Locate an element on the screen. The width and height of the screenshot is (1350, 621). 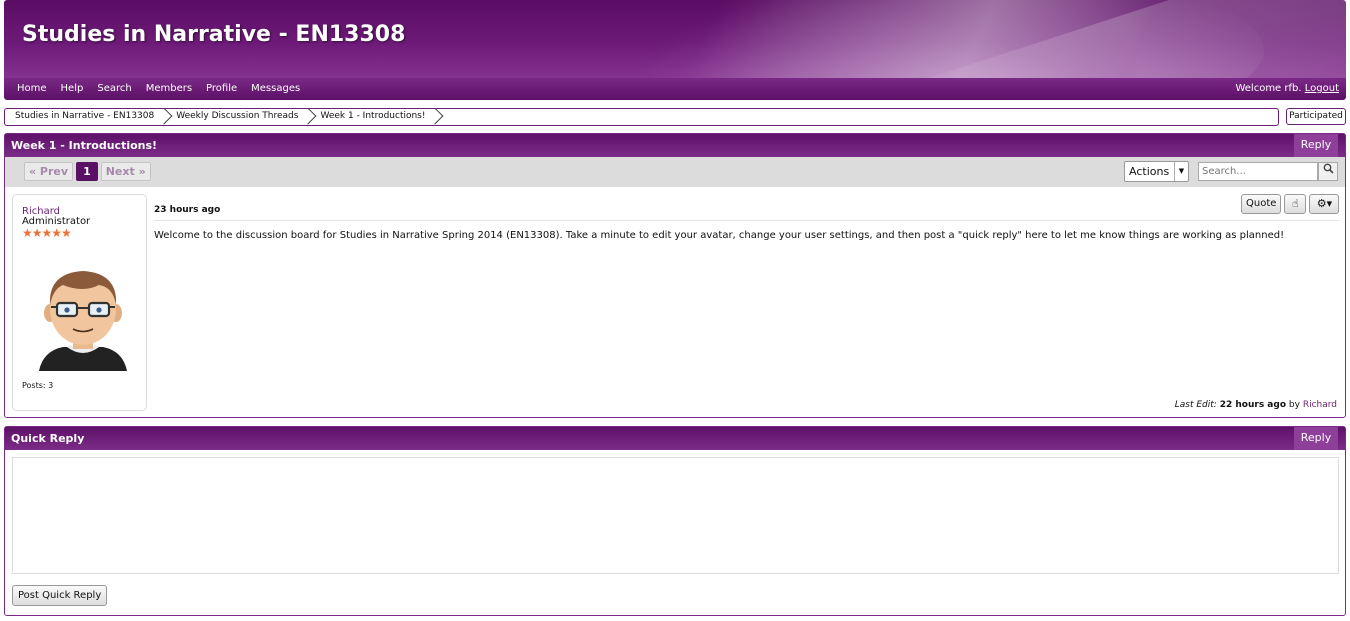
actions-dropdown: Actions ▼ is located at coordinates (1156, 171).